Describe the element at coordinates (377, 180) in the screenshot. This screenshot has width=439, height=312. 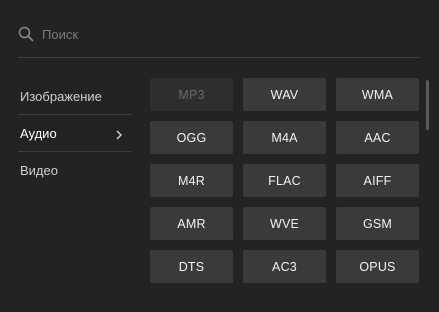
I see `format-button-aiff: AIFF` at that location.